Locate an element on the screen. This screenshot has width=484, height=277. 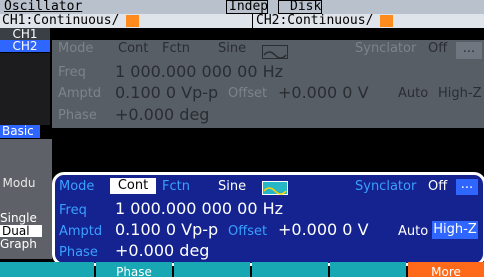
softkey-phase: Phase is located at coordinates (134, 269).